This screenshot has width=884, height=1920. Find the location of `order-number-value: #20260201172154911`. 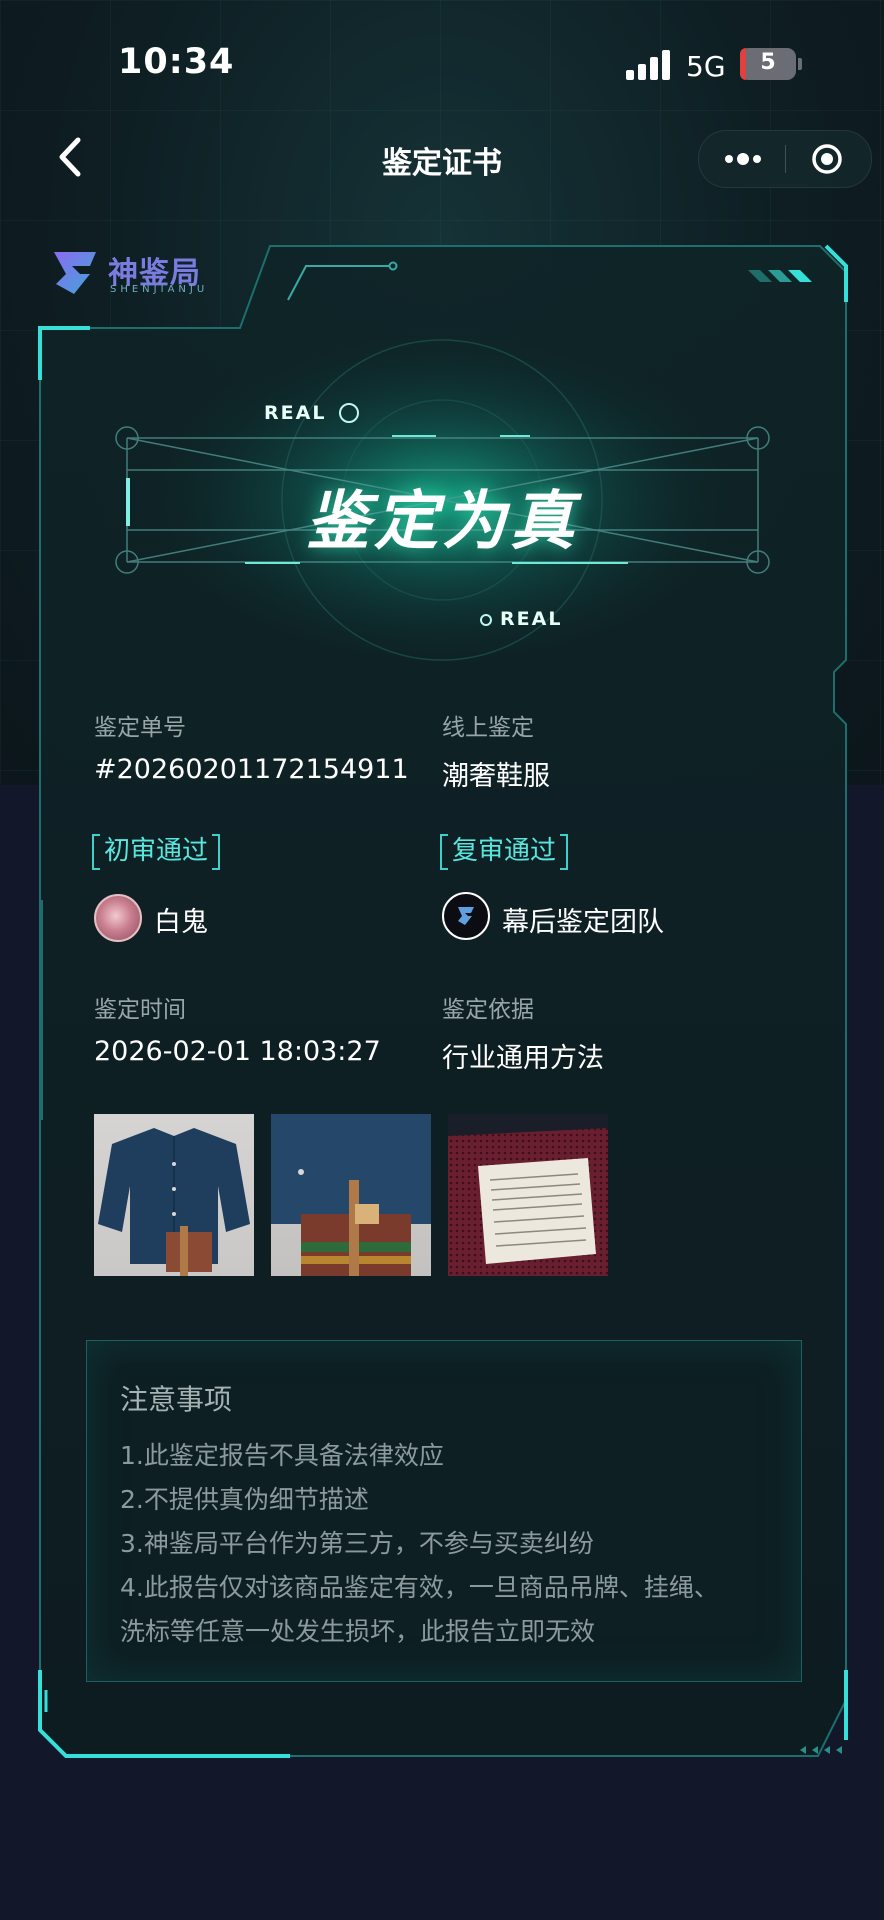

order-number-value: #20260201172154911 is located at coordinates (251, 769).